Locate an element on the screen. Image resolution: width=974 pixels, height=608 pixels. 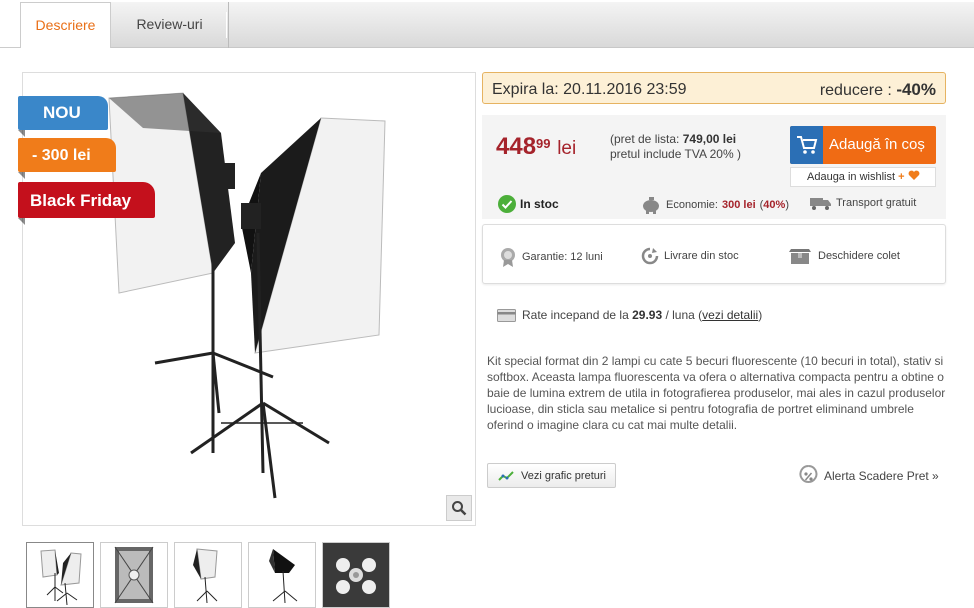
check-icon is located at coordinates (507, 204).